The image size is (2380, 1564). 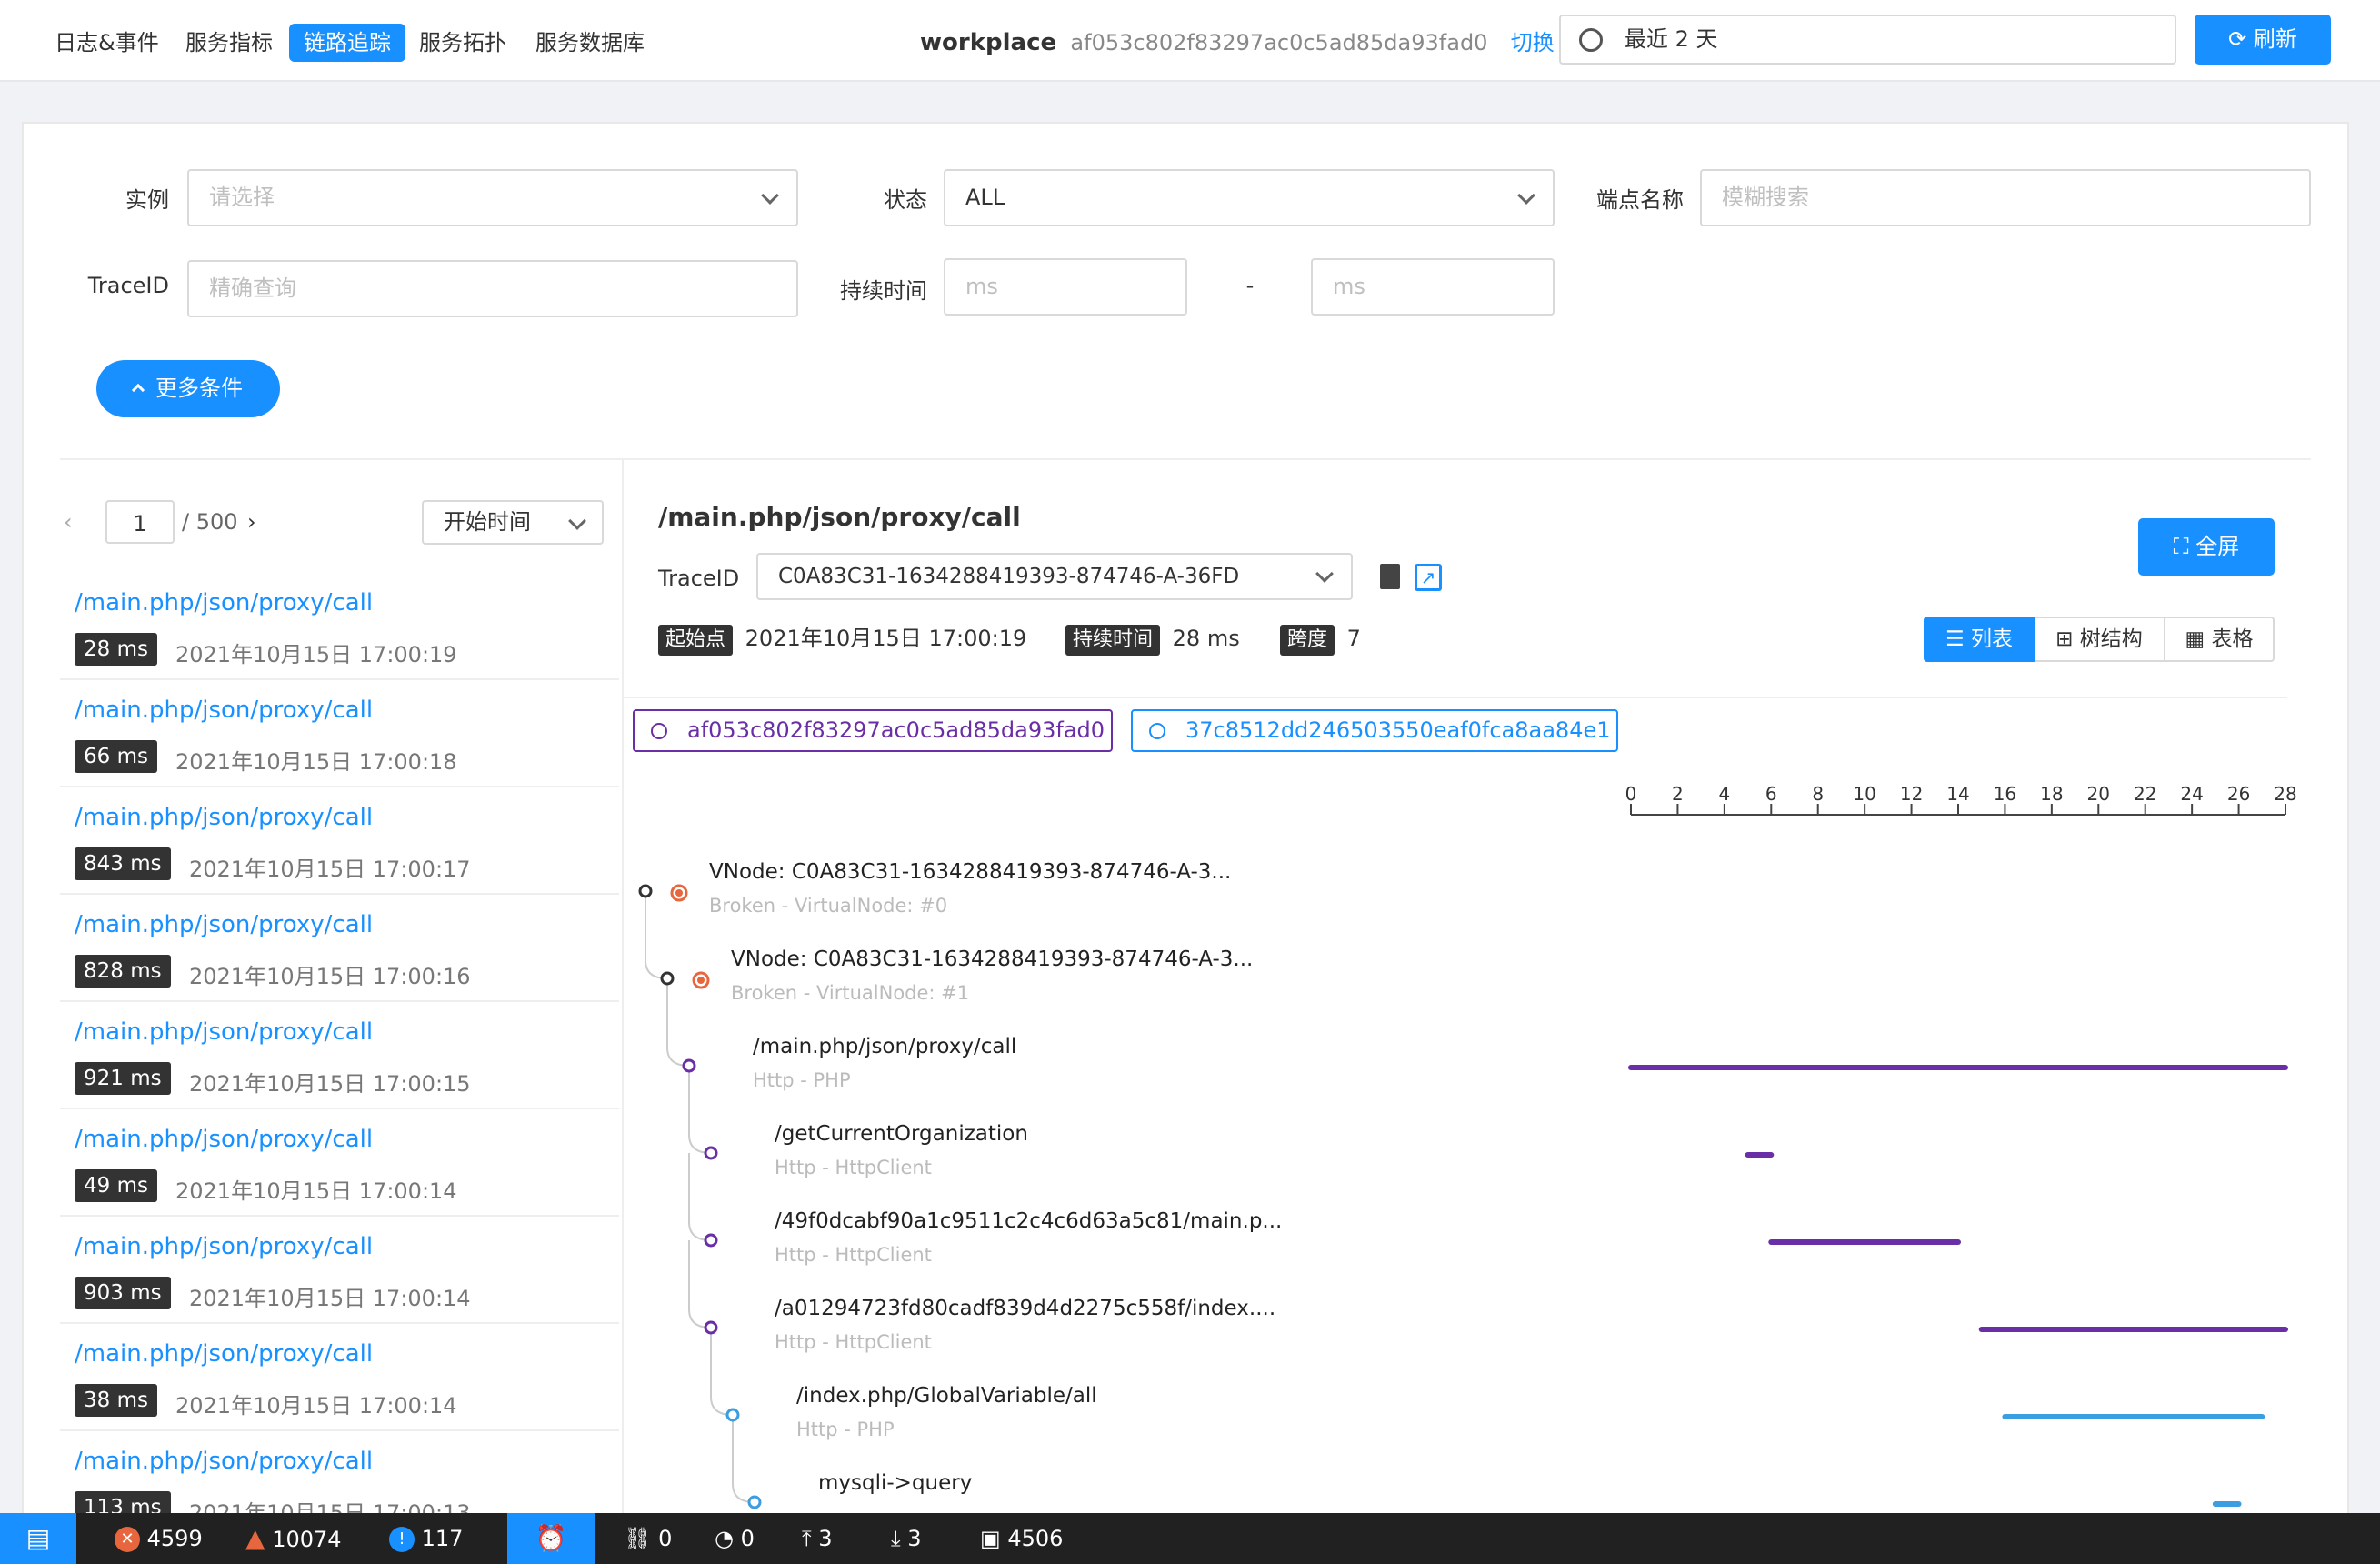 What do you see at coordinates (330, 1084) in the screenshot?
I see `trace-timestamp: 2021年10月15日 17:00:15` at bounding box center [330, 1084].